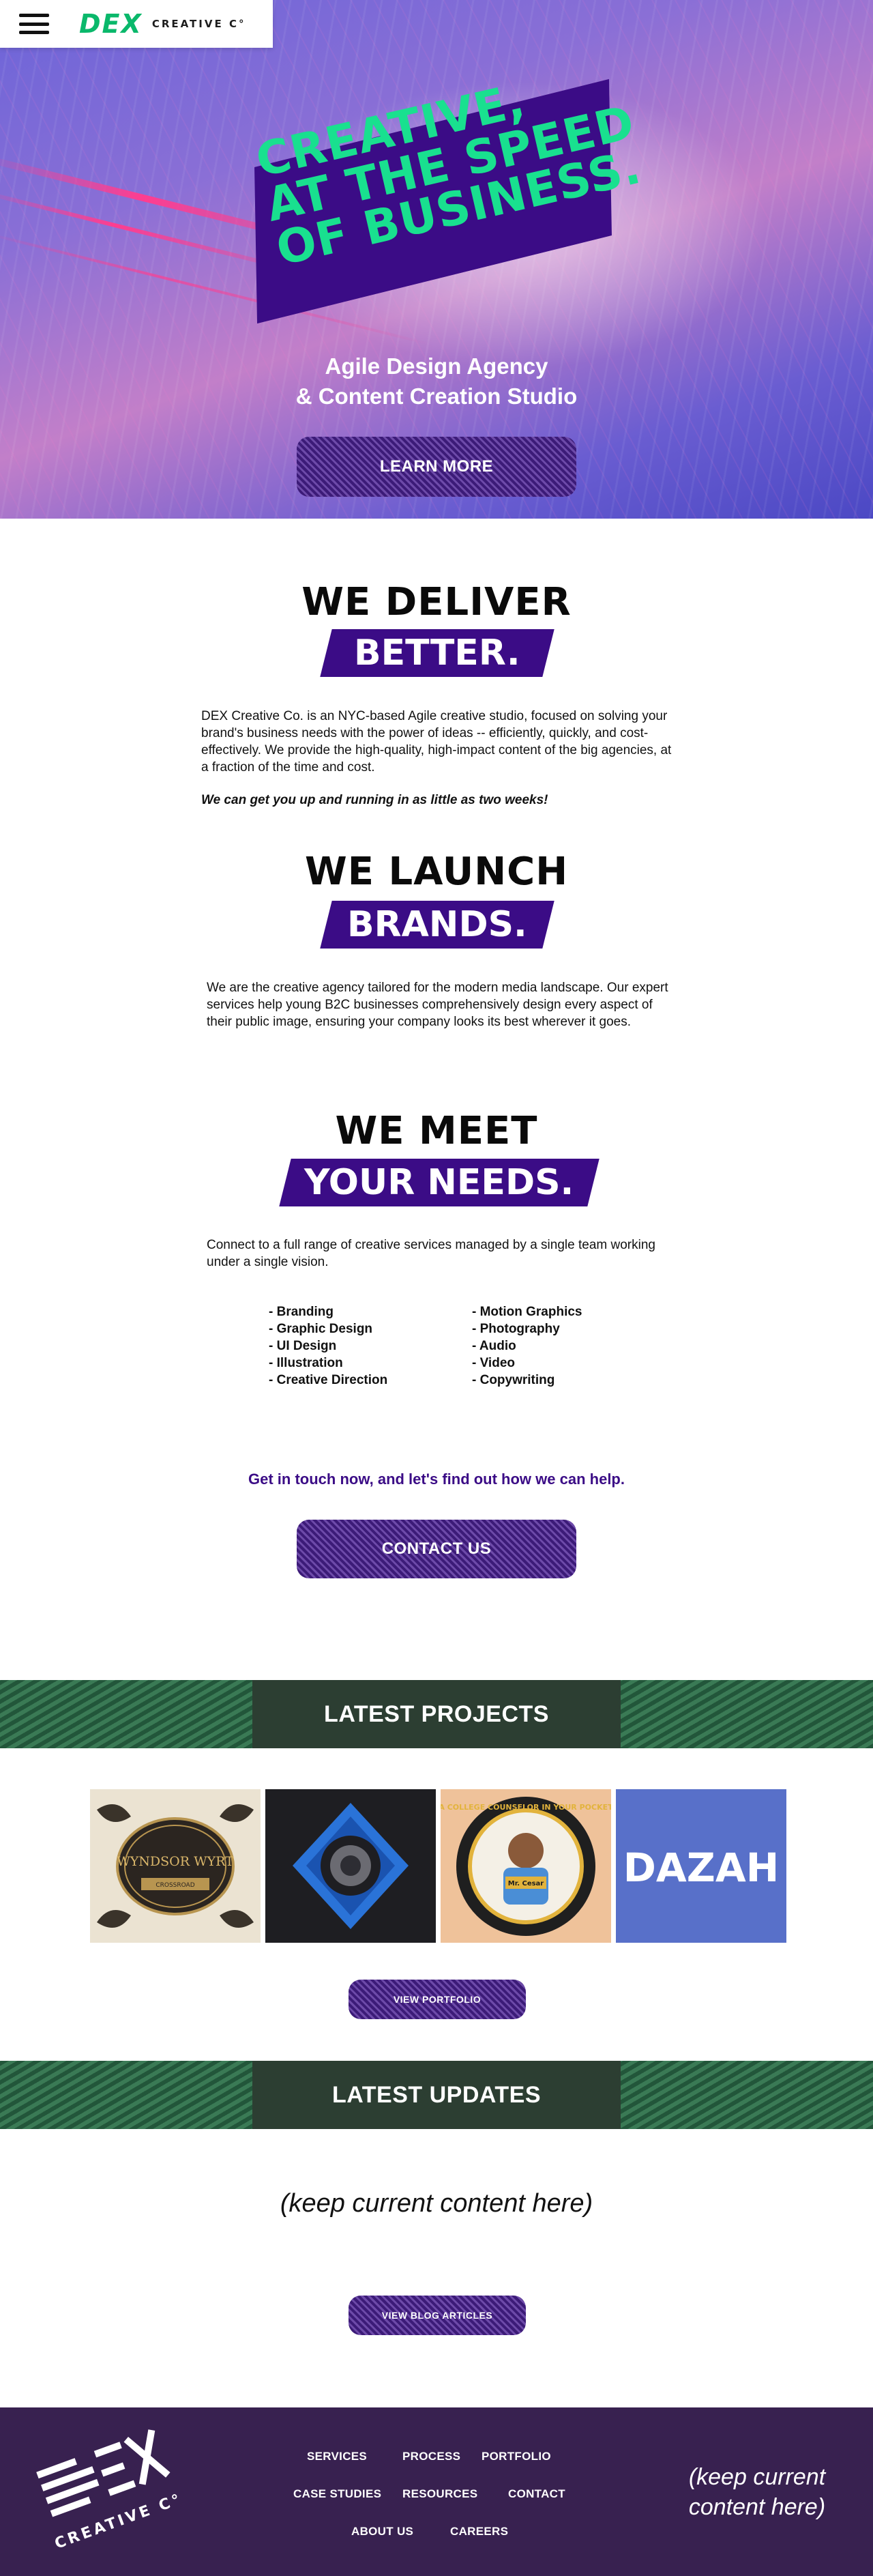  I want to click on footer-logo: CREATIVE C°, so click(109, 2493).